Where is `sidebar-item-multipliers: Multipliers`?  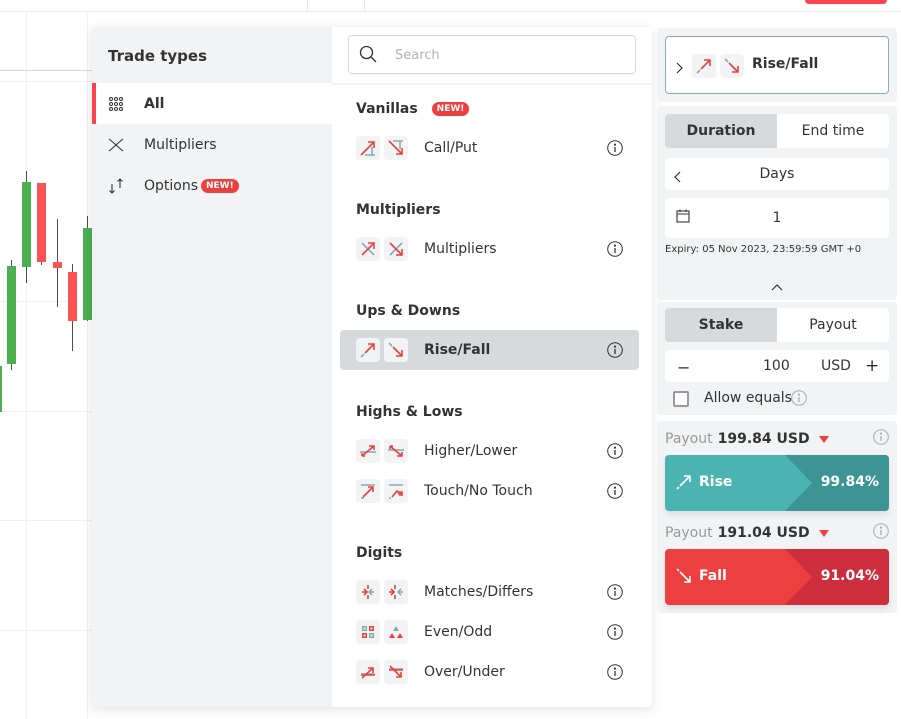 sidebar-item-multipliers: Multipliers is located at coordinates (212, 144).